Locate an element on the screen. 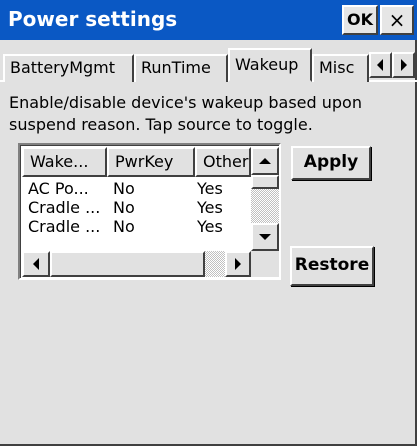 The width and height of the screenshot is (417, 446). scroll-up-button is located at coordinates (265, 161).